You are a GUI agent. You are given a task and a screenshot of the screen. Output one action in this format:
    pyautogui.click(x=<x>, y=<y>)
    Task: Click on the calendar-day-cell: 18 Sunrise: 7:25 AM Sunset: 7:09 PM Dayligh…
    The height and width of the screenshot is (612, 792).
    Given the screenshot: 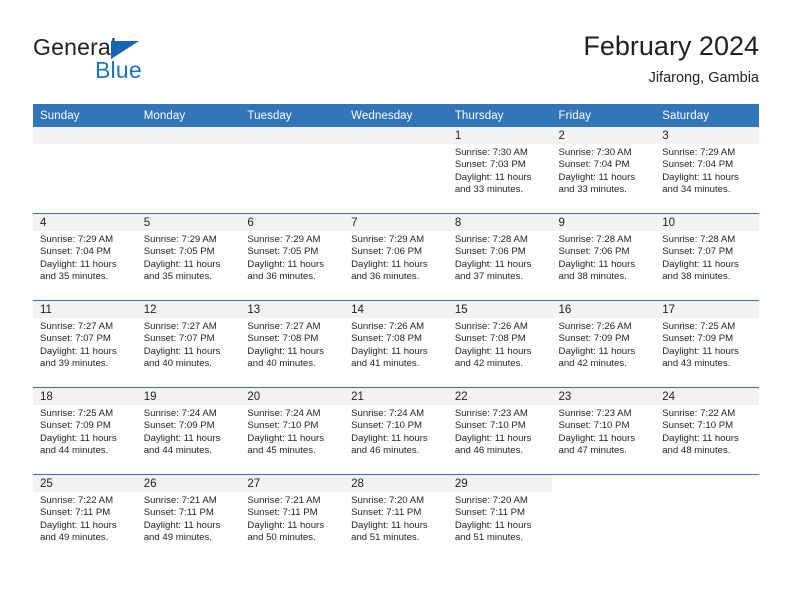 What is the action you would take?
    pyautogui.click(x=85, y=431)
    